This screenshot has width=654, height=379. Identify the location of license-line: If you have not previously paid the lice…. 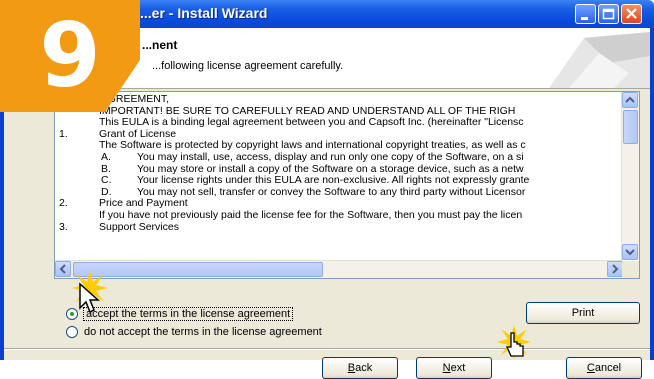
(340, 215).